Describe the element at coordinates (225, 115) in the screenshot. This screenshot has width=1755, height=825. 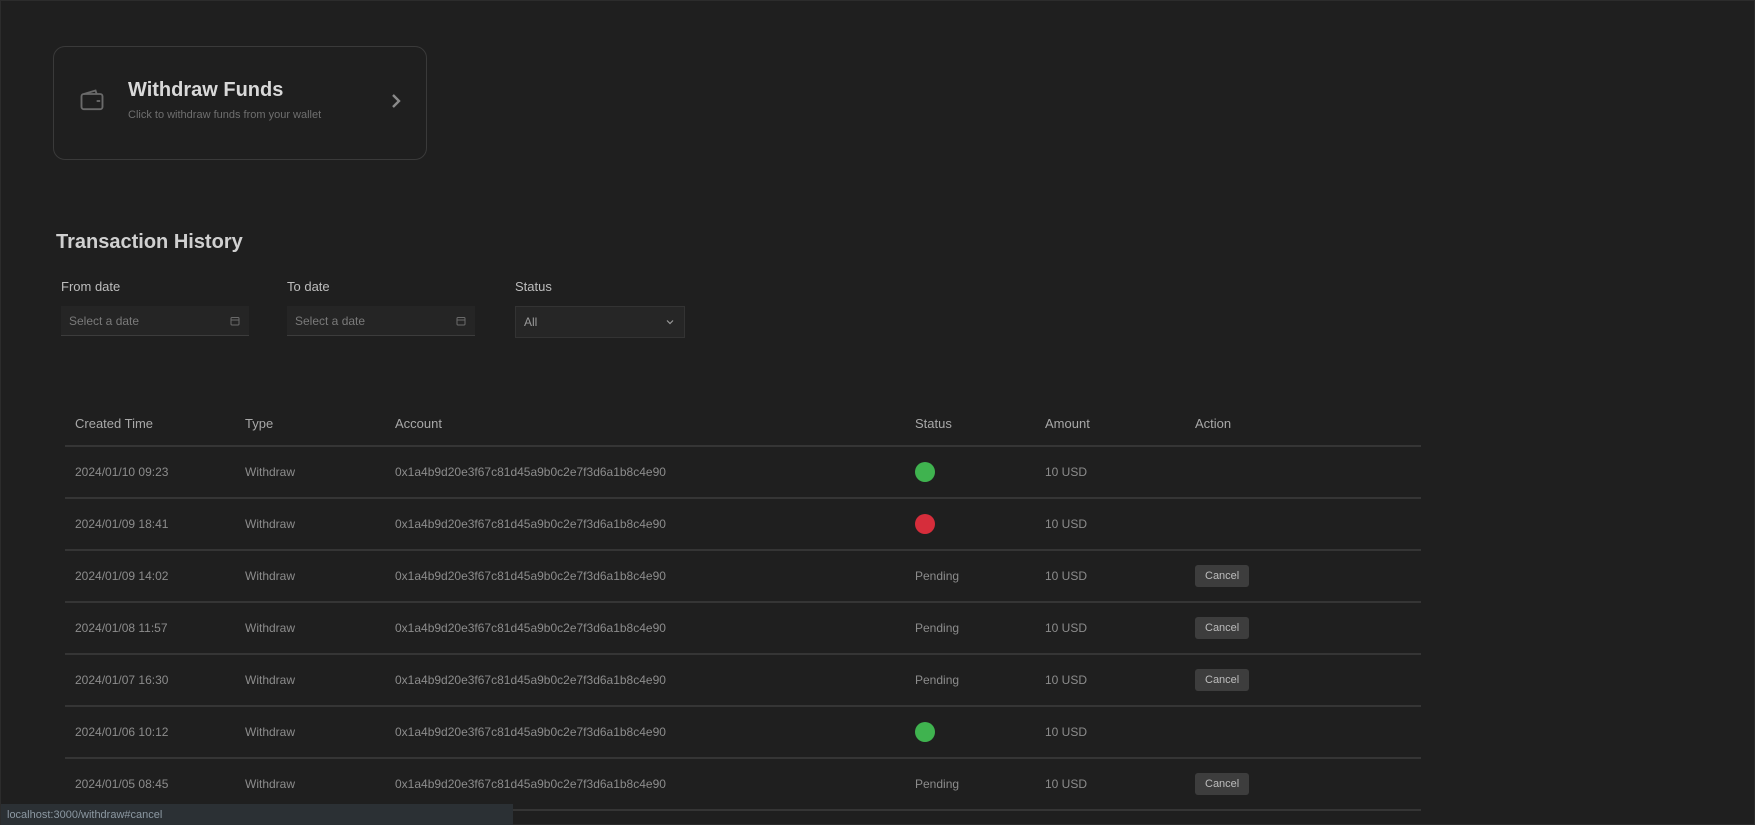
I see `withdraw-card-subtitle: Click to withdraw funds from your wallet` at that location.